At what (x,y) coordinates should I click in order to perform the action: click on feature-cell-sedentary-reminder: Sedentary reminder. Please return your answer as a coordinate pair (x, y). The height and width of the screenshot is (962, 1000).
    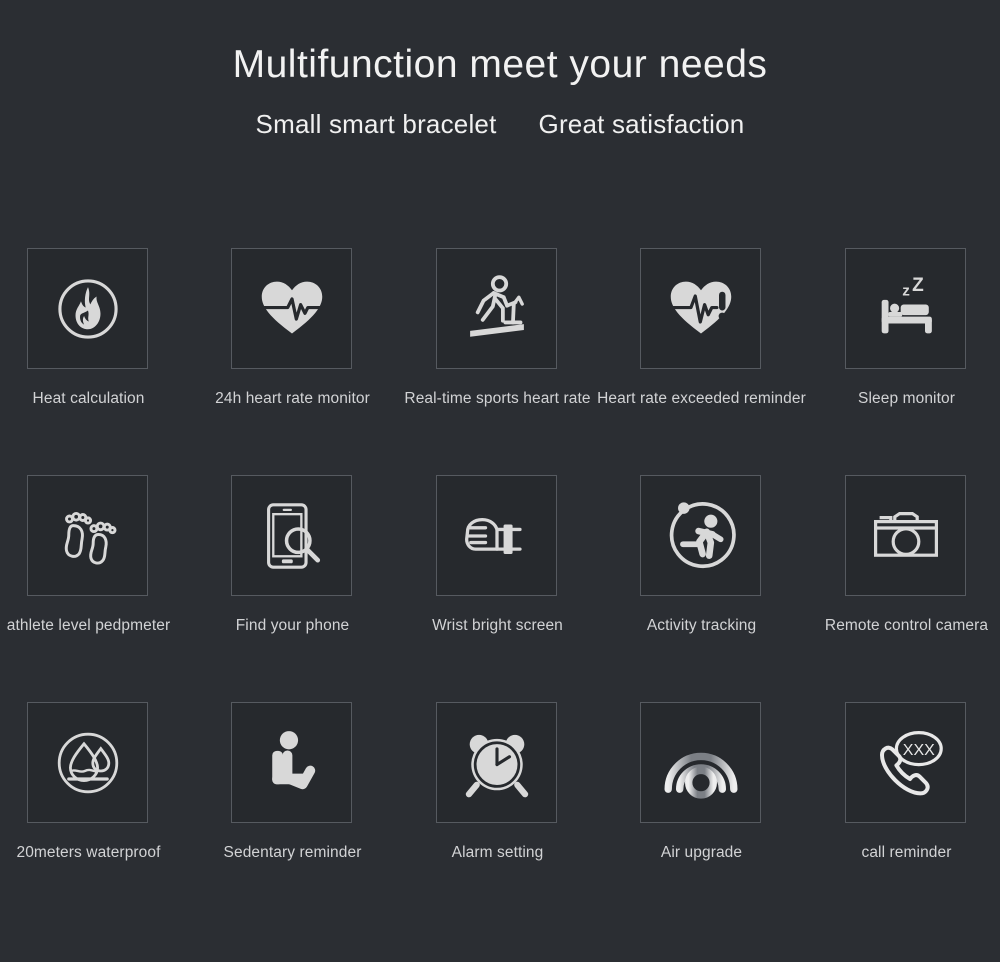
    Looking at the image, I should click on (292, 781).